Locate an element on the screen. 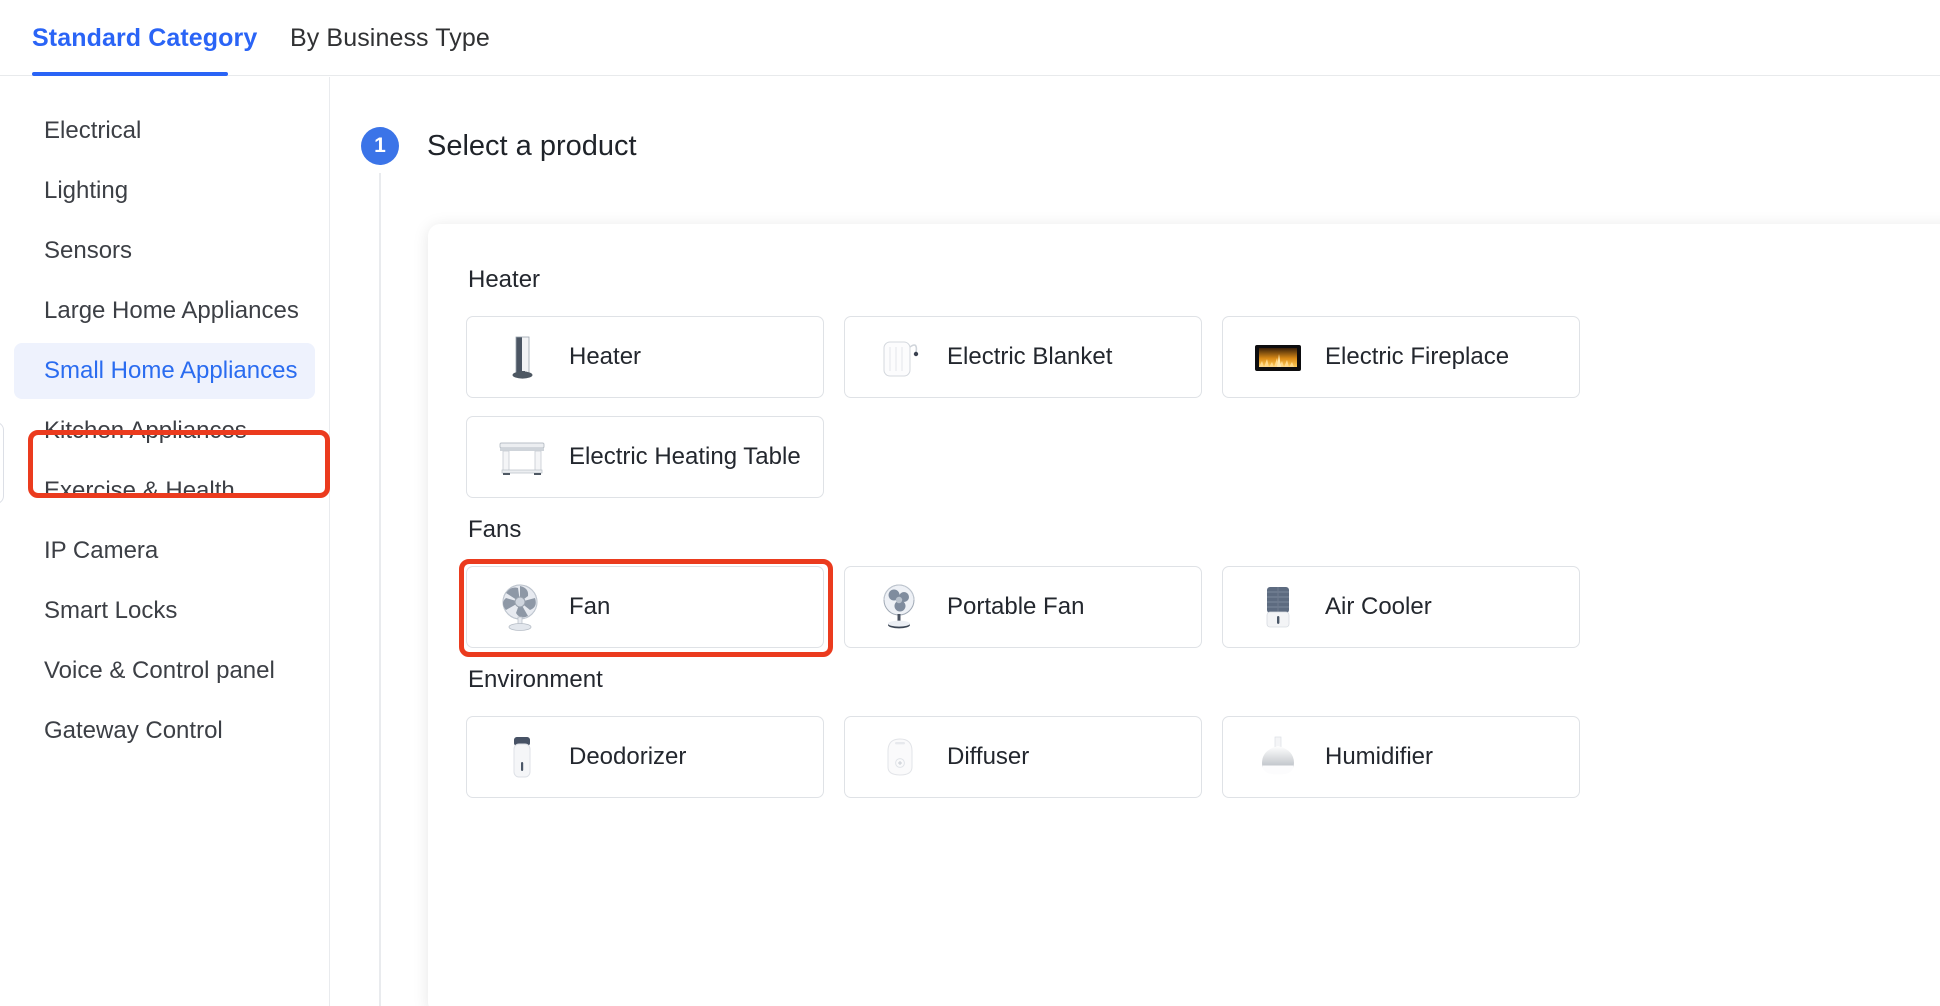  sidebar-item-small-home-appliances: Small Home Appliances is located at coordinates (164, 371).